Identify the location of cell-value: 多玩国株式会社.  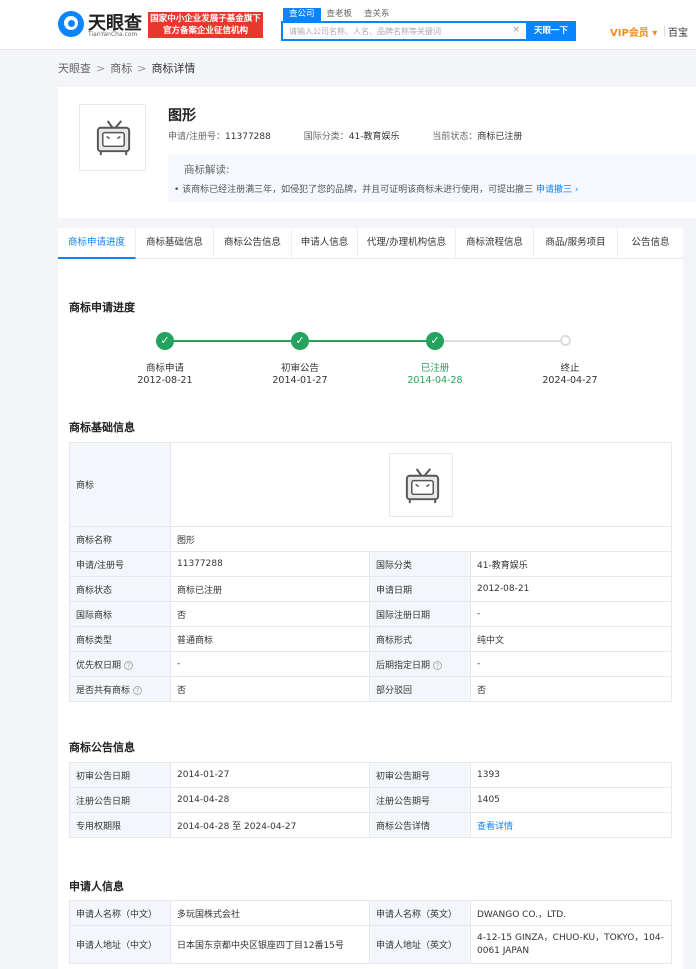
(270, 913).